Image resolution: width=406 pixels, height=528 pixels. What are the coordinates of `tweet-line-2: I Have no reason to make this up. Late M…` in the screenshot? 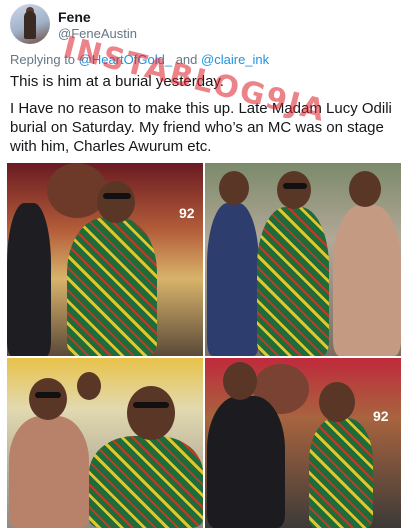 It's located at (201, 127).